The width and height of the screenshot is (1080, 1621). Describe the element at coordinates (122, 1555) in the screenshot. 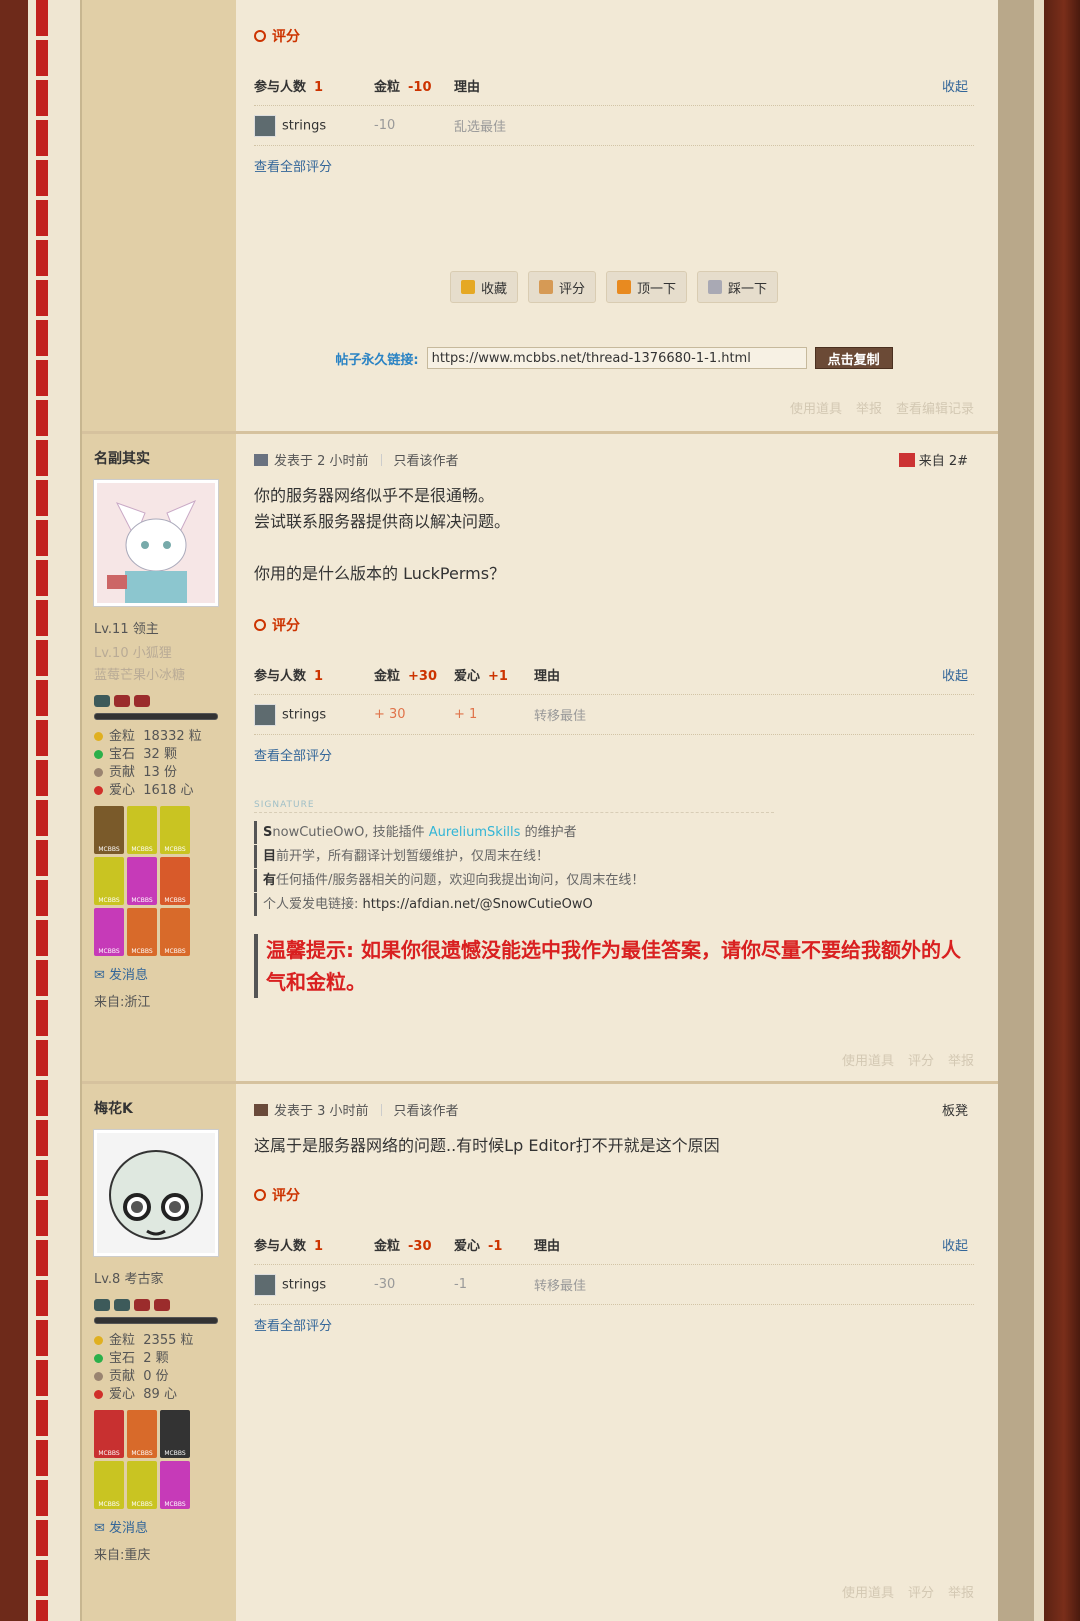

I see `user-location: 来自:重庆` at that location.